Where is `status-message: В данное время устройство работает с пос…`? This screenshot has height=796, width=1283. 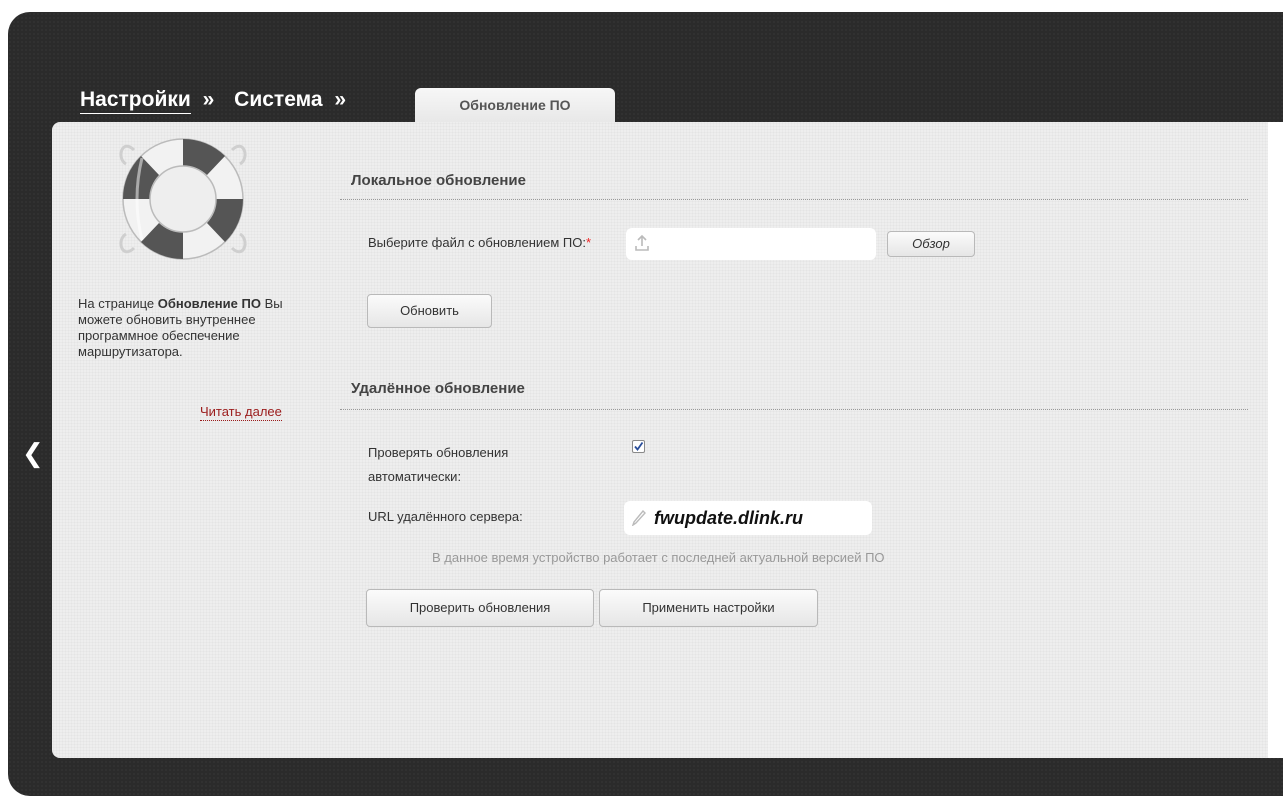
status-message: В данное время устройство работает с пос… is located at coordinates (658, 557).